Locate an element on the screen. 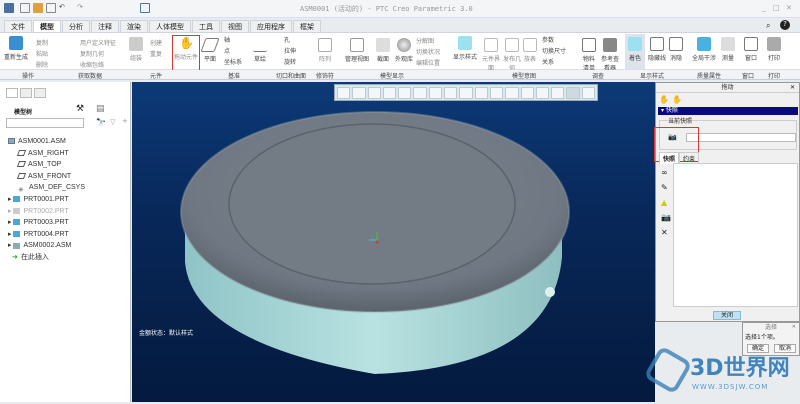  family-table-button: 族表 is located at coordinates (530, 50).